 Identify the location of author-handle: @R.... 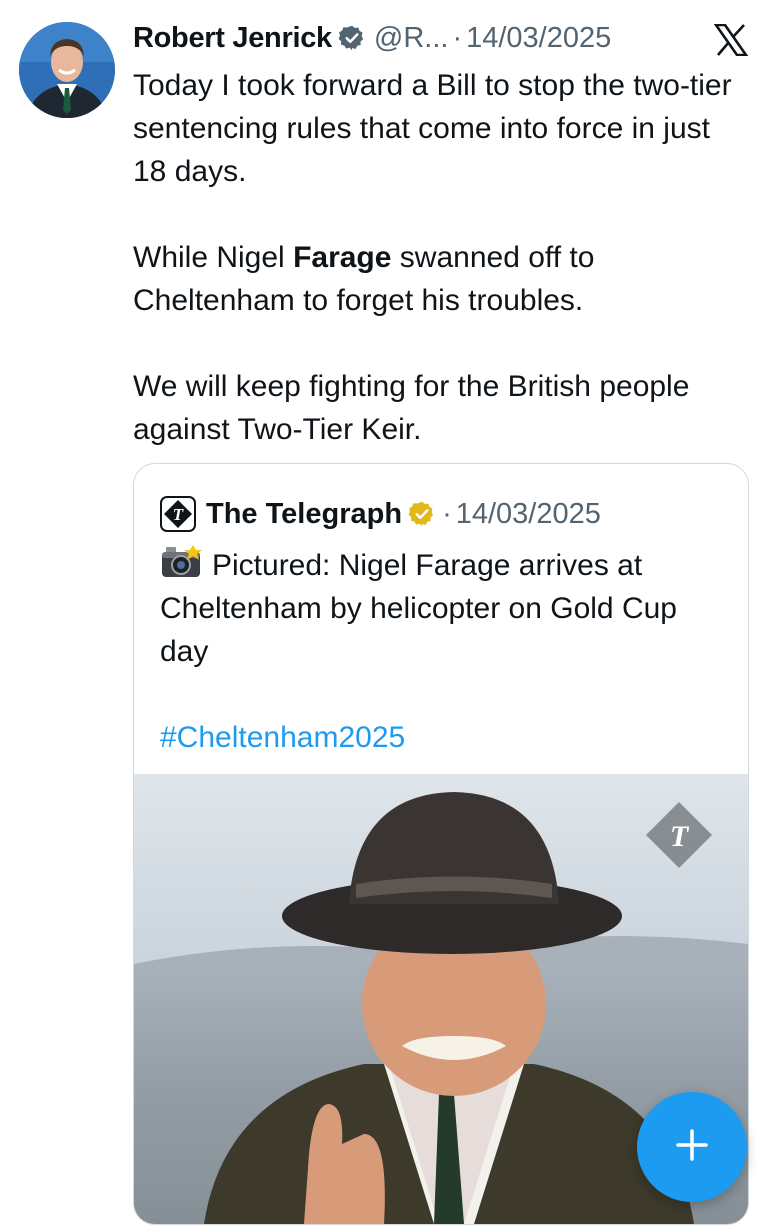
(411, 38).